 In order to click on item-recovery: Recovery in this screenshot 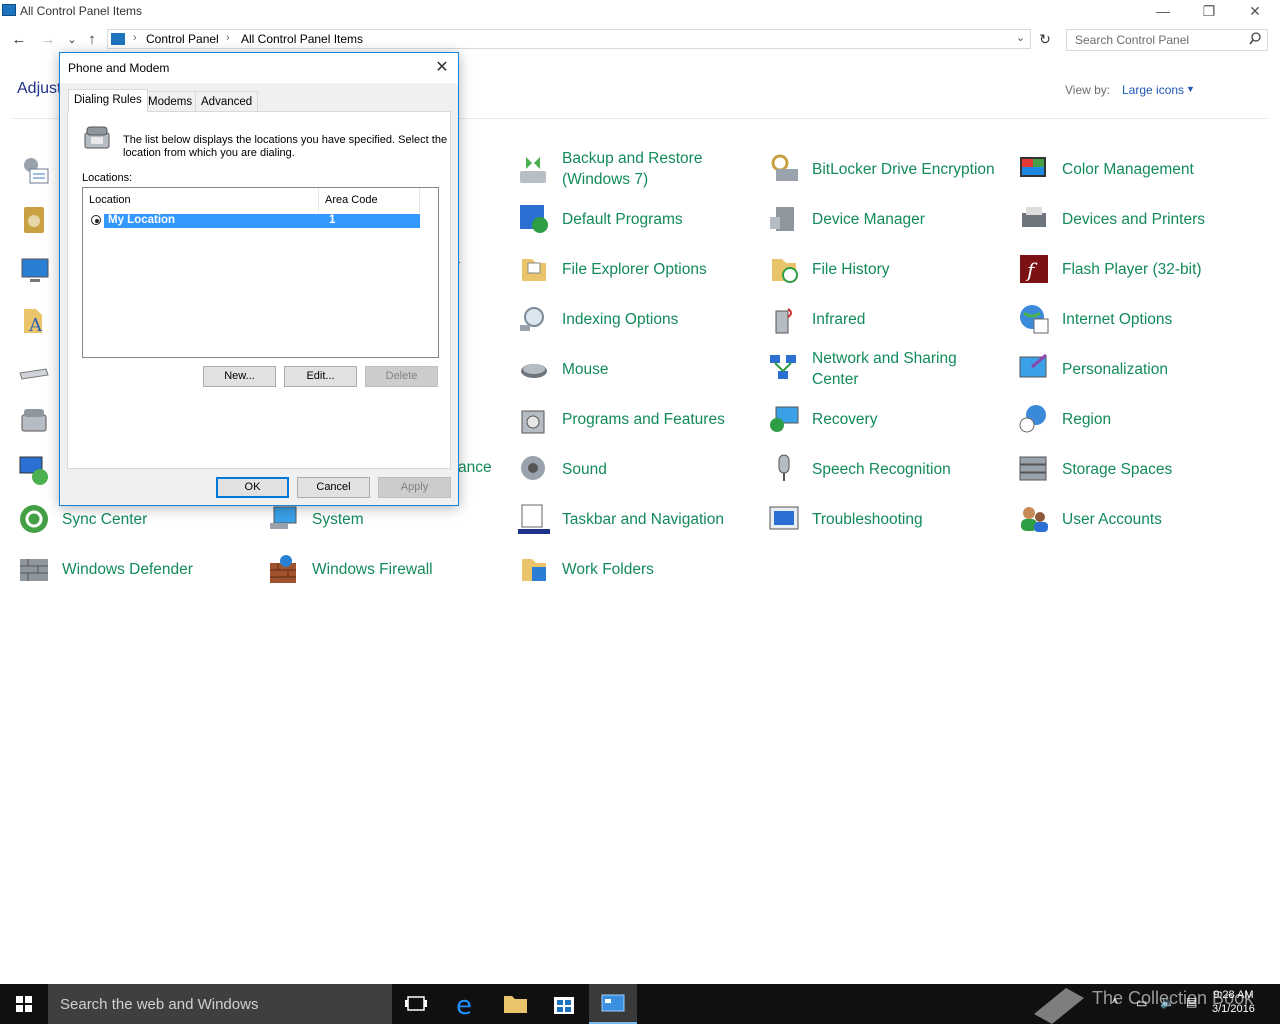, I will do `click(890, 419)`.